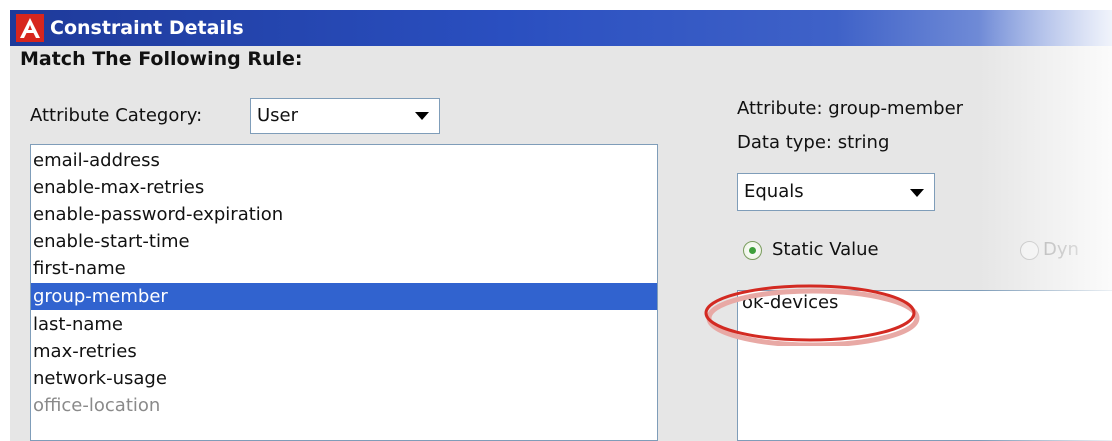 This screenshot has height=441, width=1112. What do you see at coordinates (561, 28) in the screenshot?
I see `title-bar: Constraint Details` at bounding box center [561, 28].